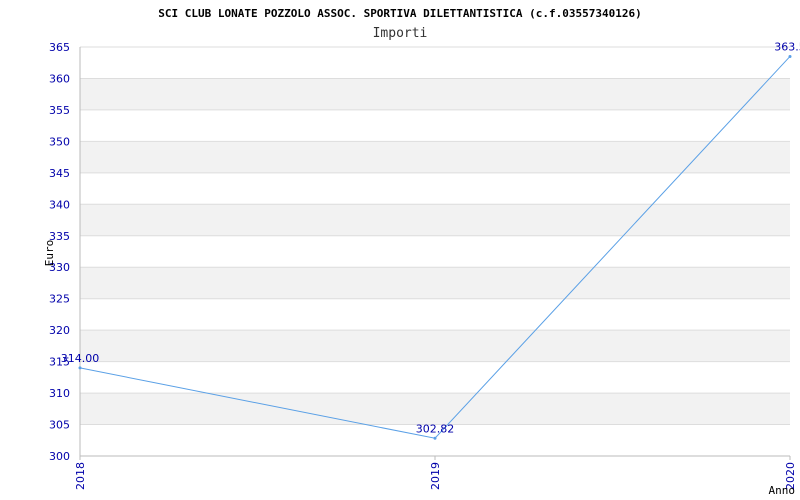 The image size is (800, 500). Describe the element at coordinates (59, 47) in the screenshot. I see `y-tick-label: 365` at that location.